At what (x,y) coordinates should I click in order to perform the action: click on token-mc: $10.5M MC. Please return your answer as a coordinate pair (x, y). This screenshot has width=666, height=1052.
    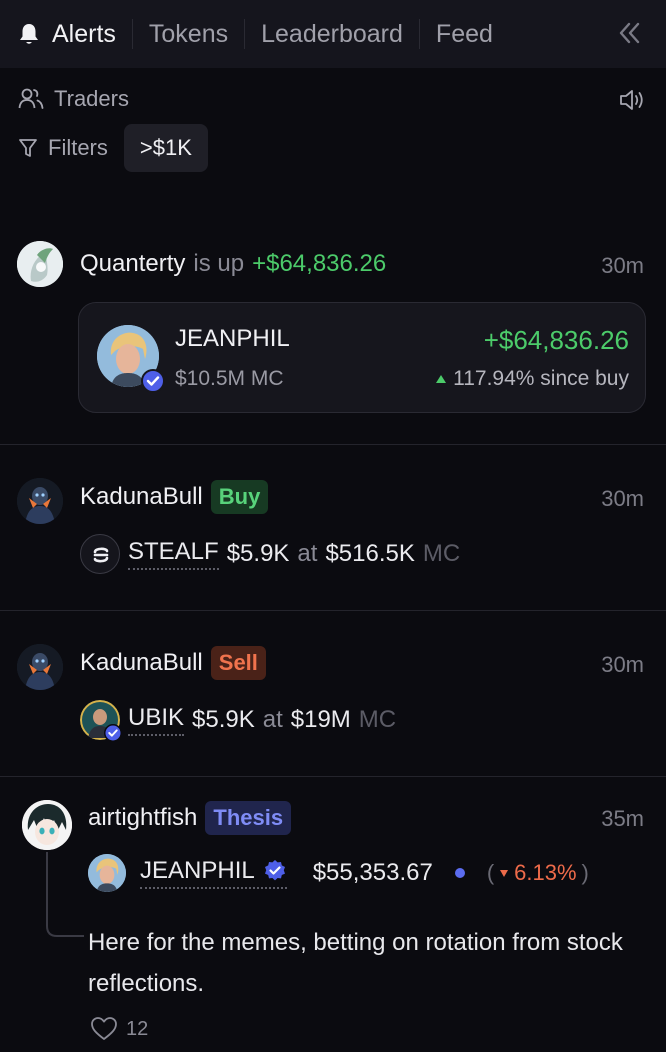
    Looking at the image, I should click on (229, 378).